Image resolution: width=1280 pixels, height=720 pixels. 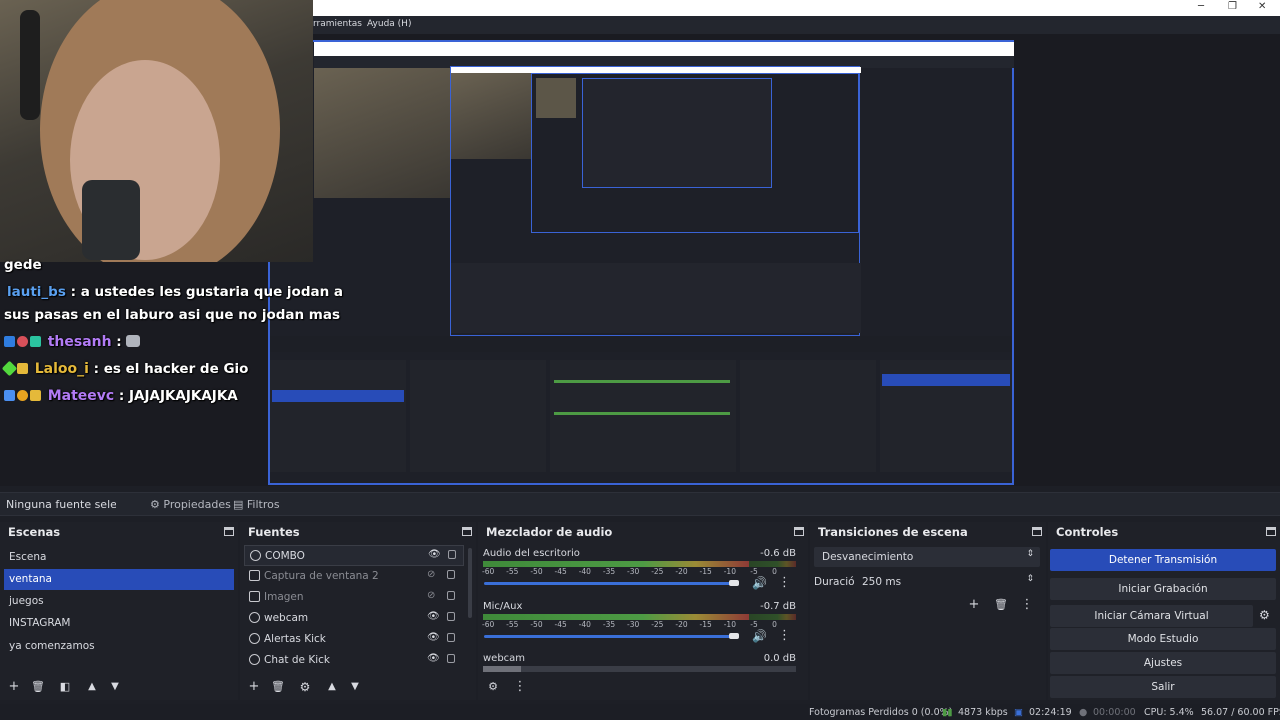 I want to click on scene-item: Escena, so click(x=119, y=557).